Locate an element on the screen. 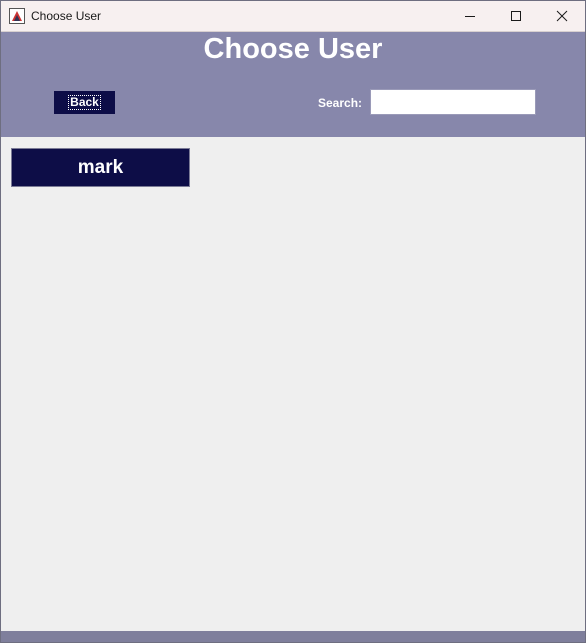 Image resolution: width=586 pixels, height=643 pixels. title-bar: Choose User is located at coordinates (293, 16).